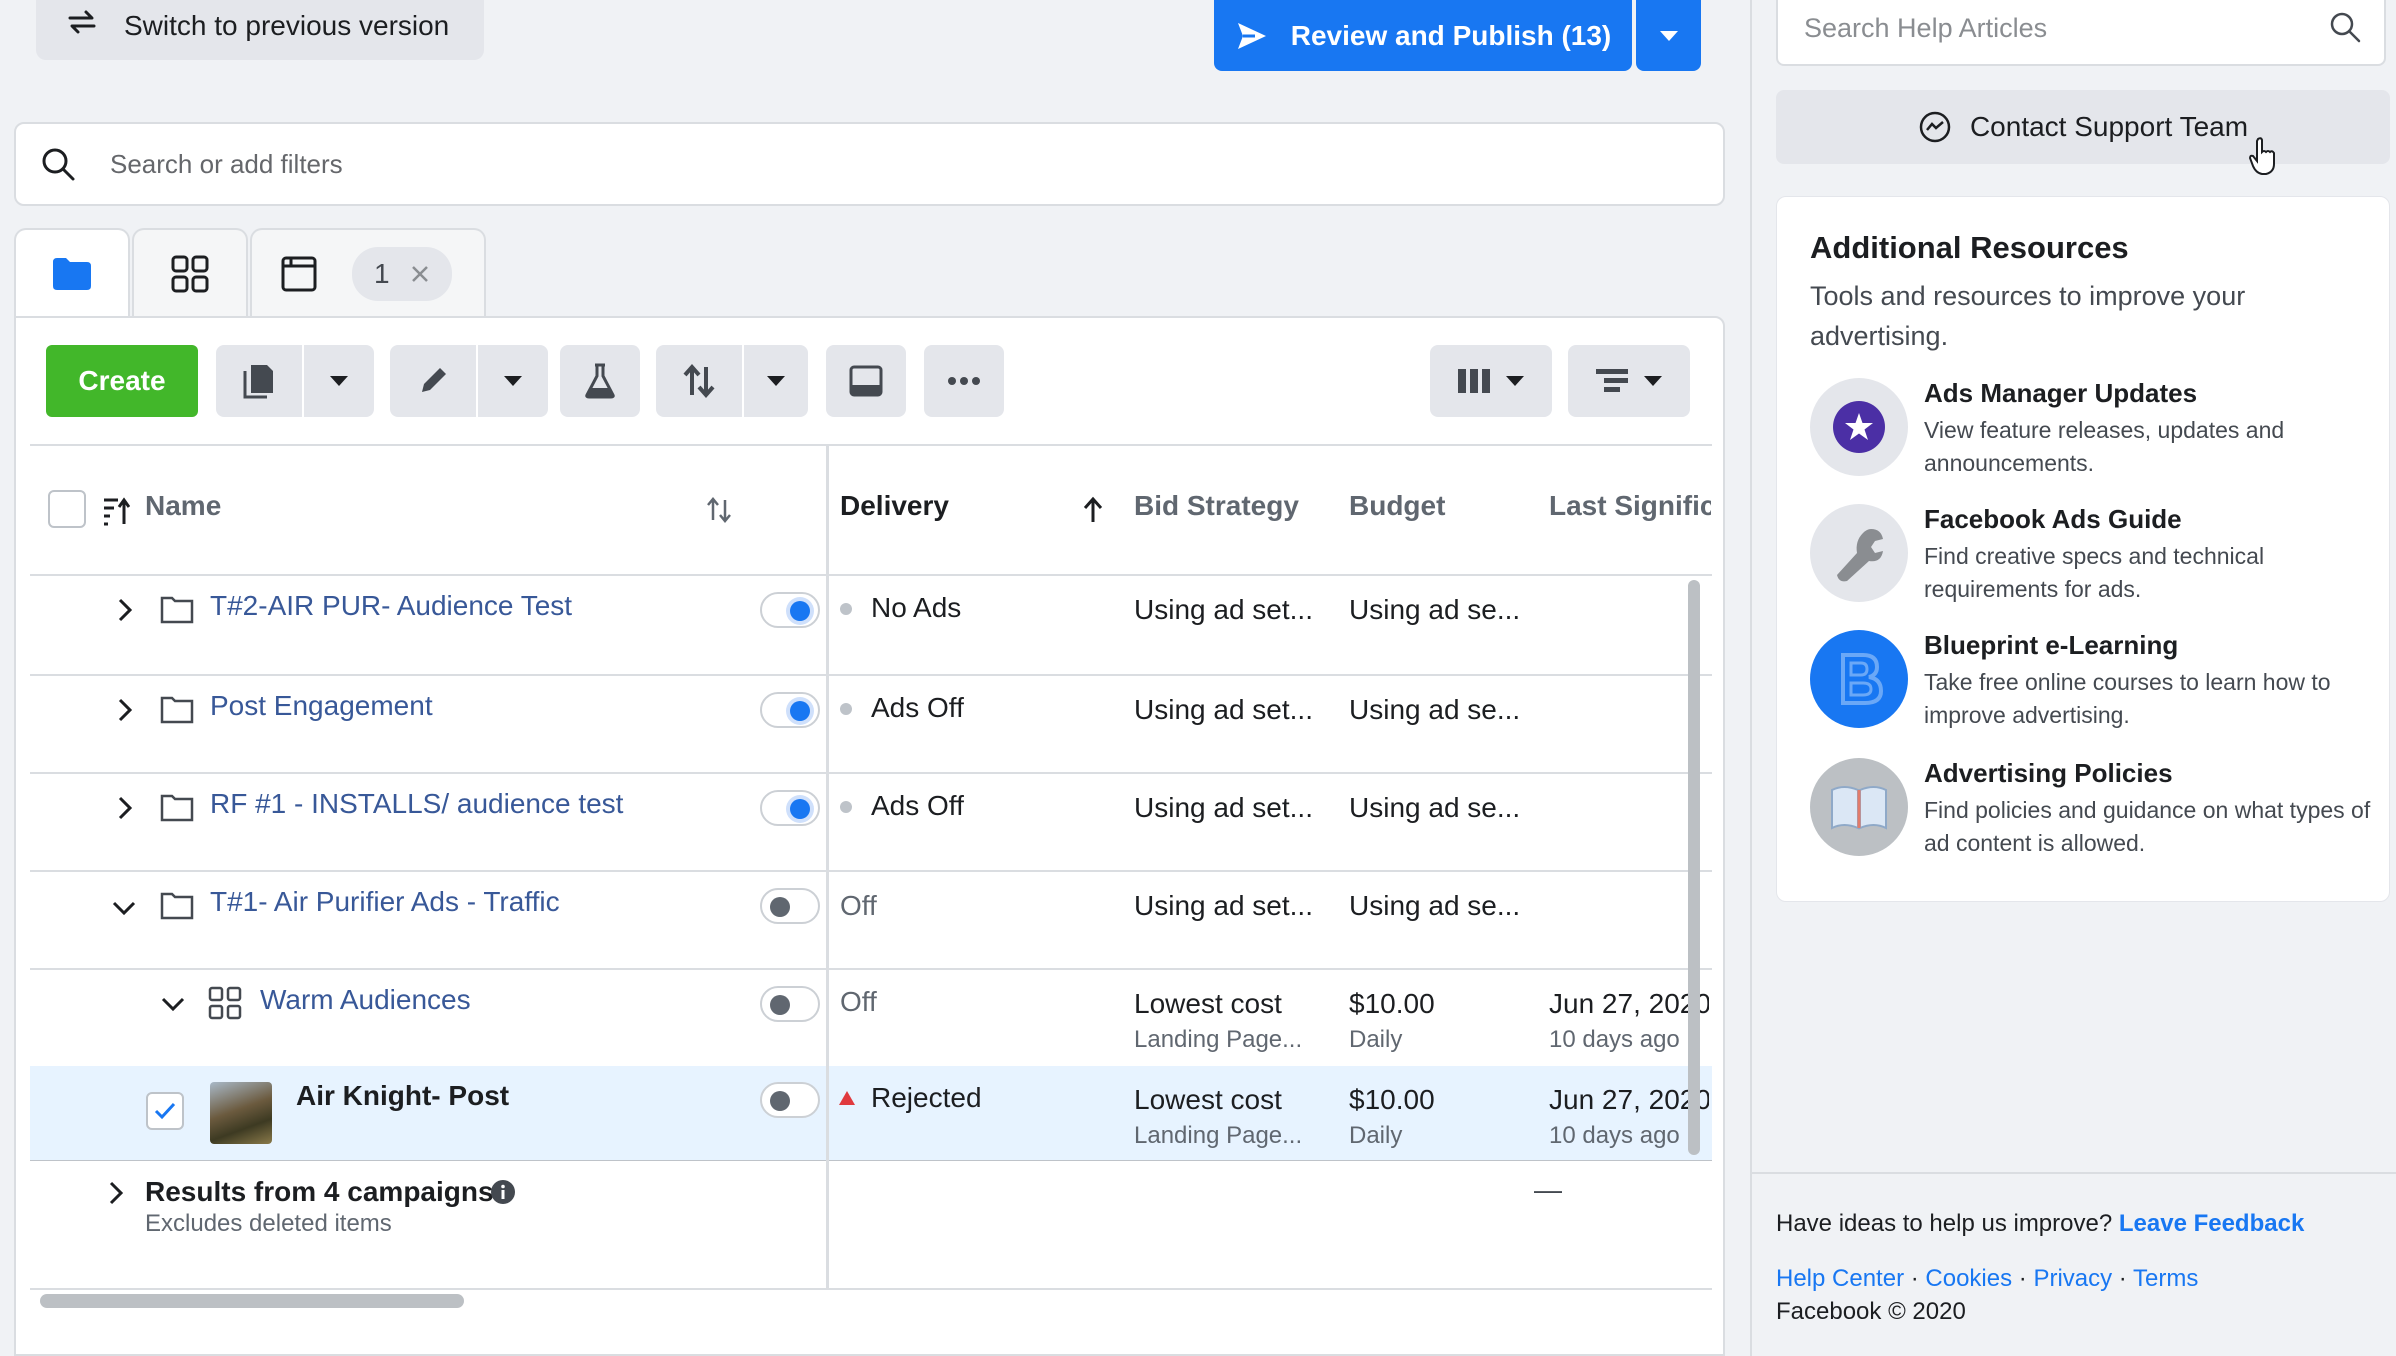 This screenshot has height=1356, width=2396. What do you see at coordinates (776, 381) in the screenshot?
I see `rules-dropdown-button` at bounding box center [776, 381].